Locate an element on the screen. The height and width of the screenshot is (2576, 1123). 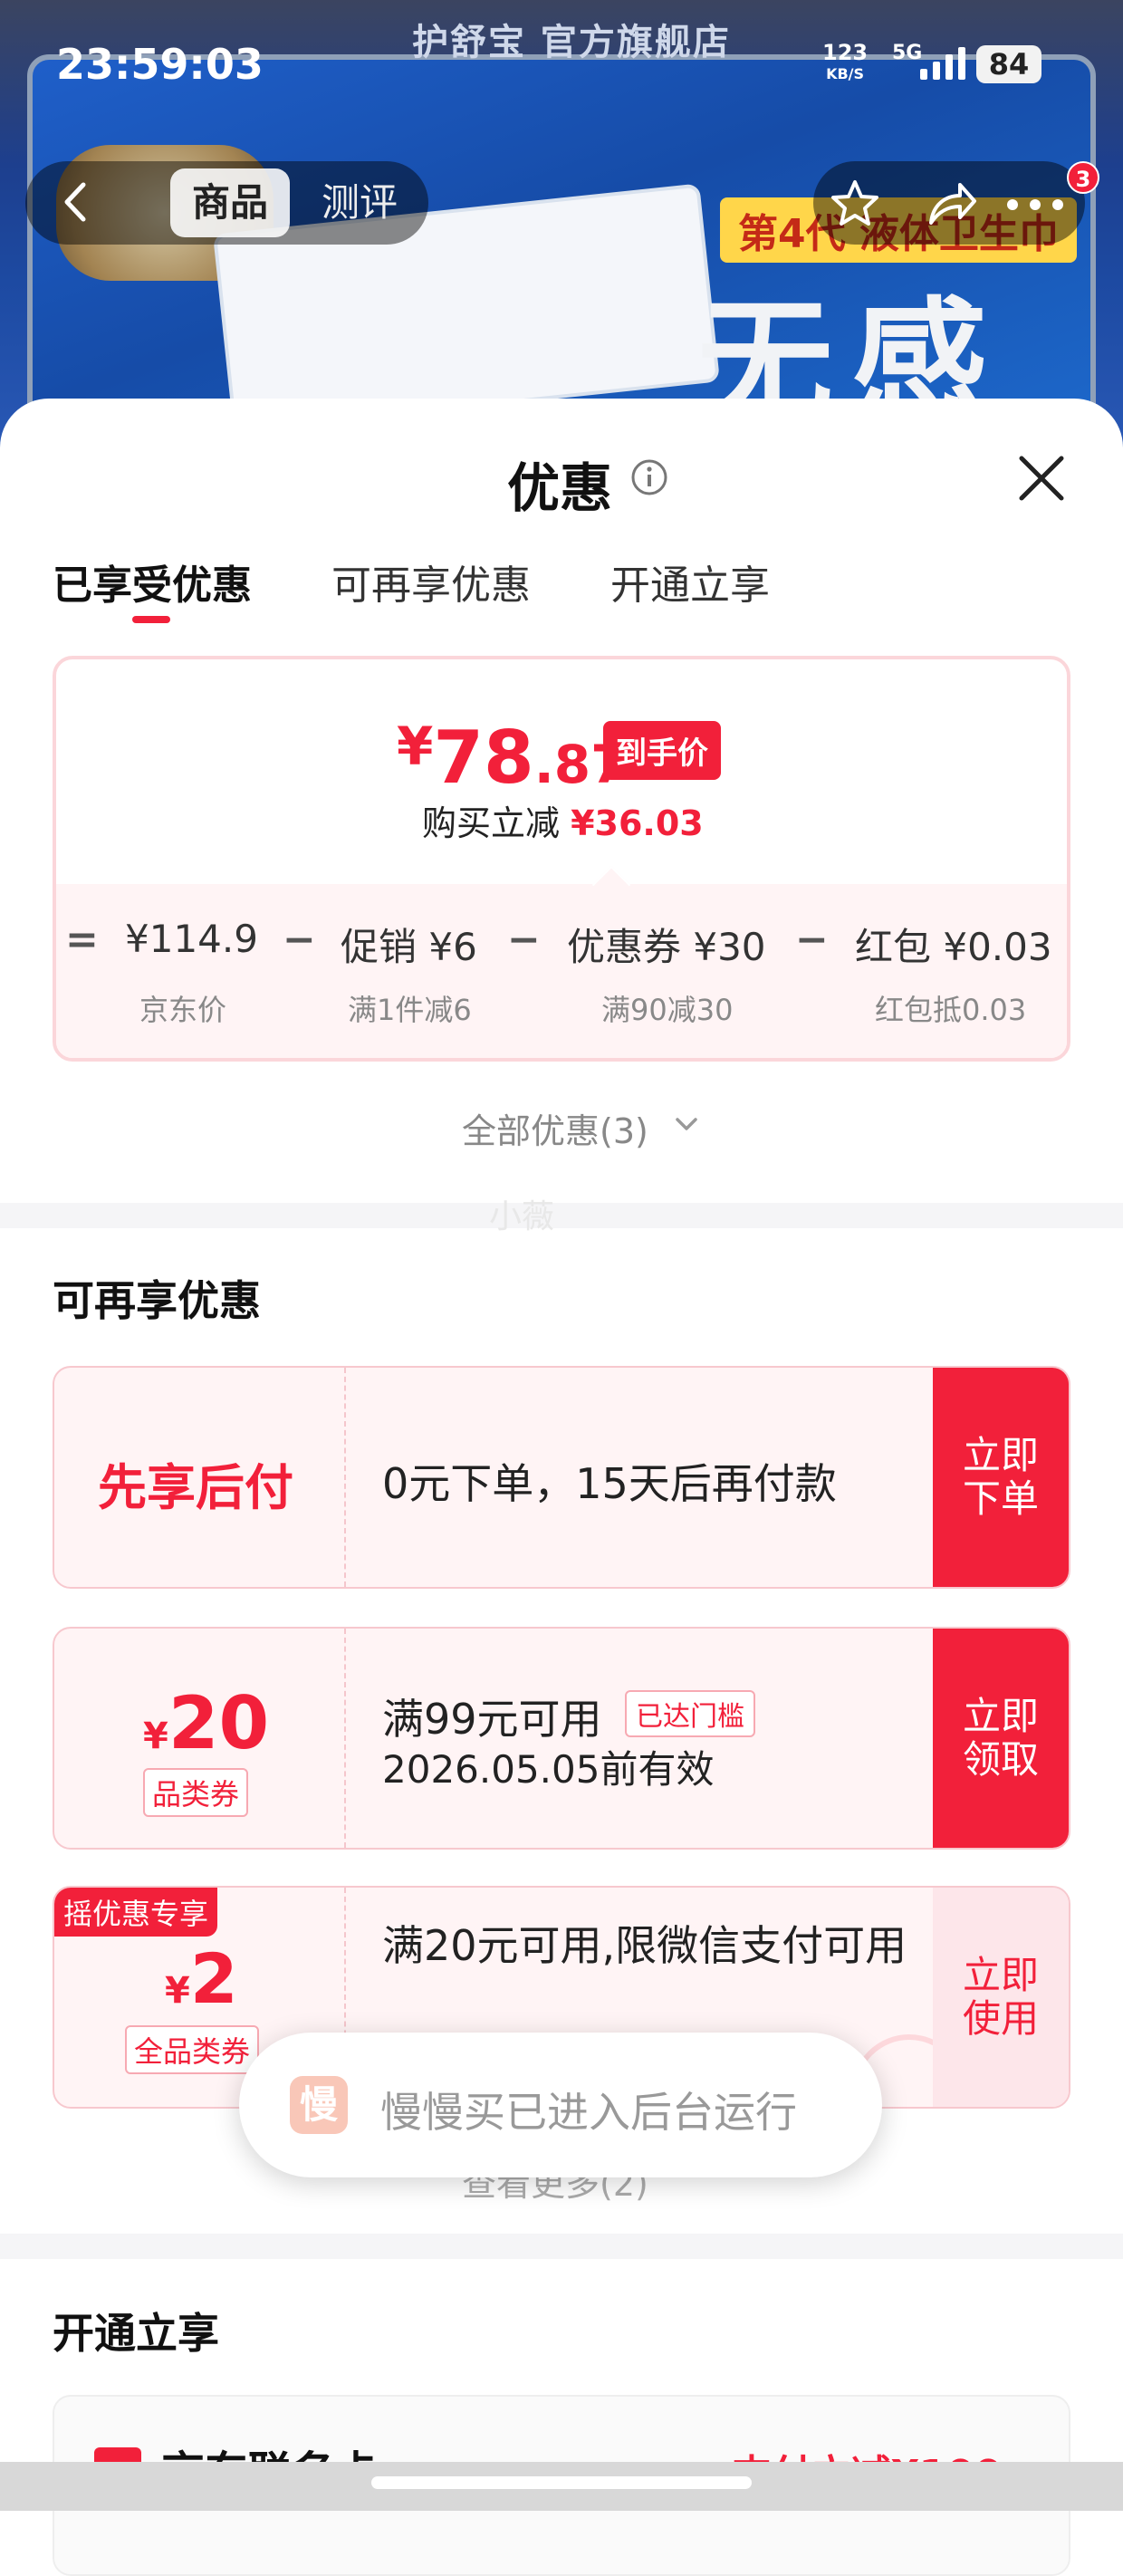
coupon-expiry: 2026.05.05前有效 is located at coordinates (548, 1769).